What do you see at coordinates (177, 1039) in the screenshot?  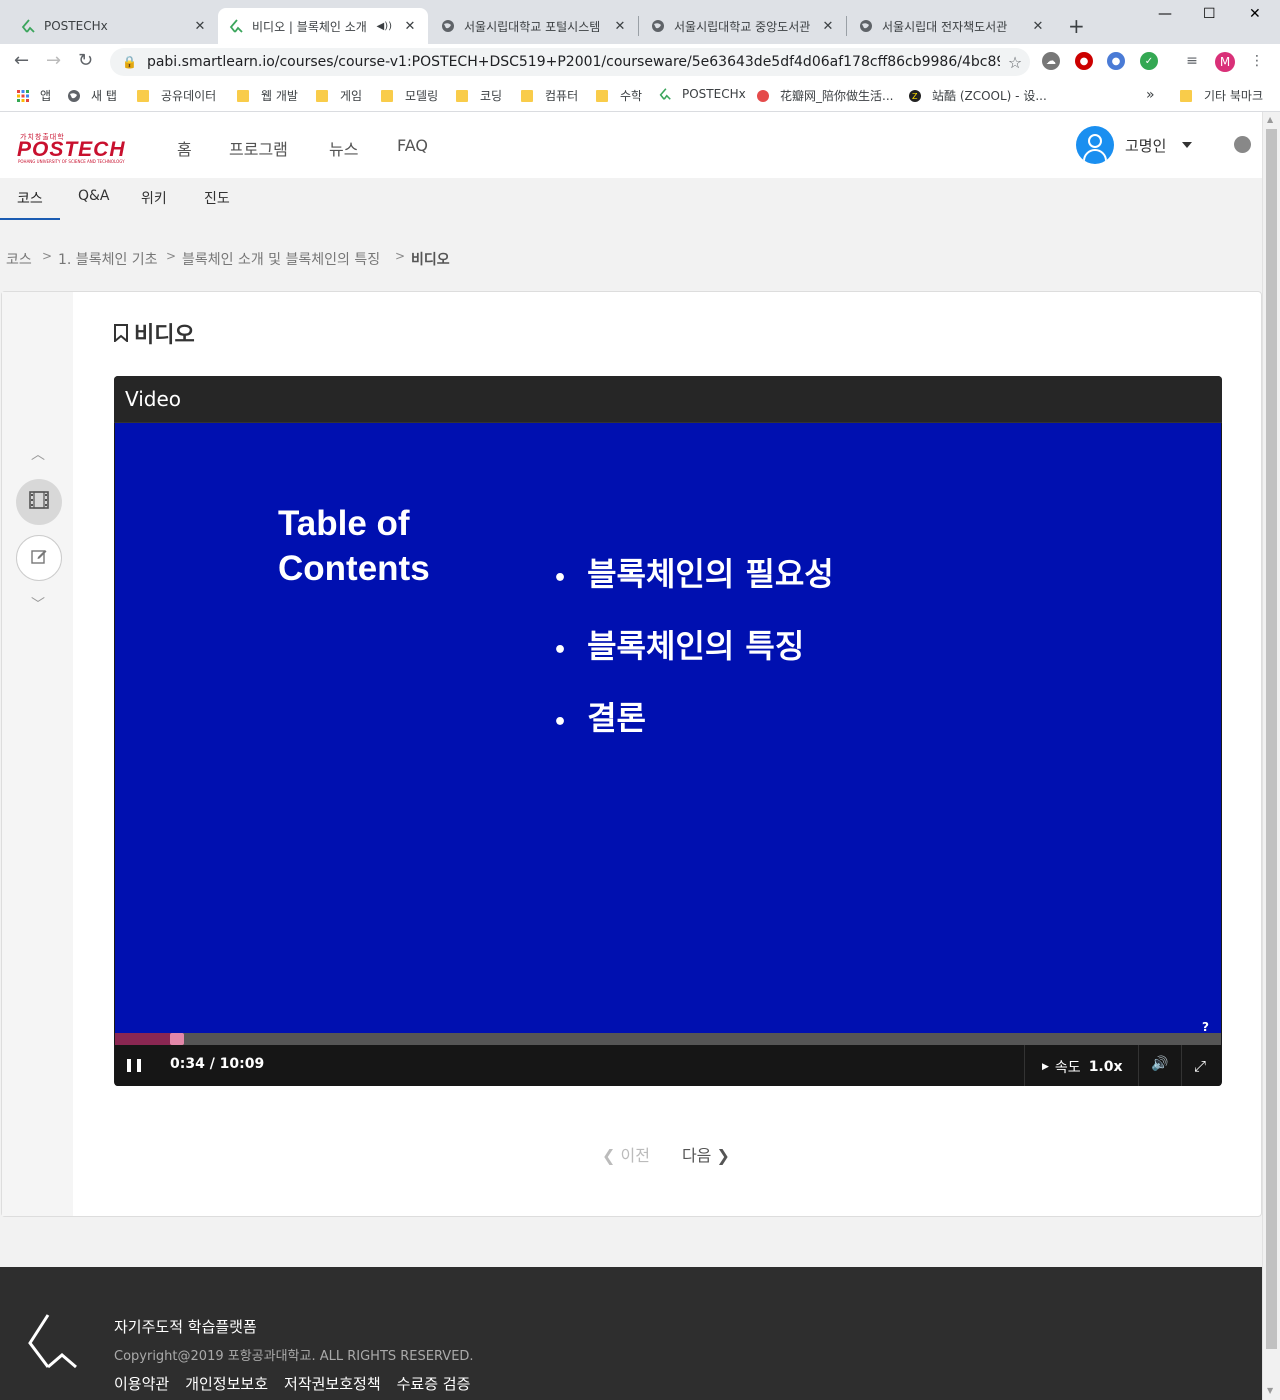 I see `progress-handle` at bounding box center [177, 1039].